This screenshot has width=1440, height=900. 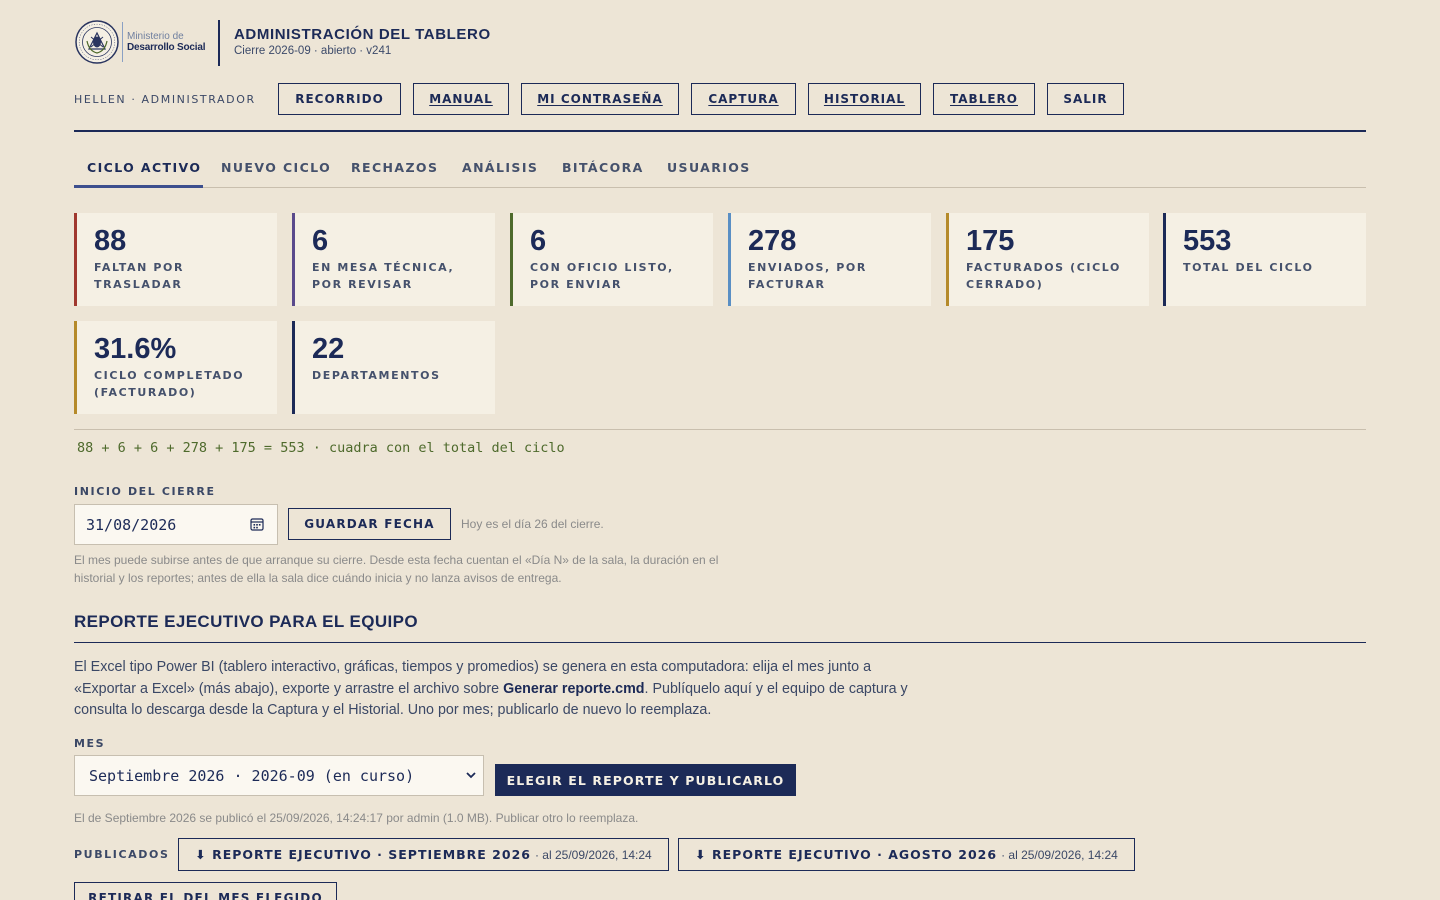 I want to click on stat-label: ENVIADOS, POR FACTURAR, so click(x=807, y=276).